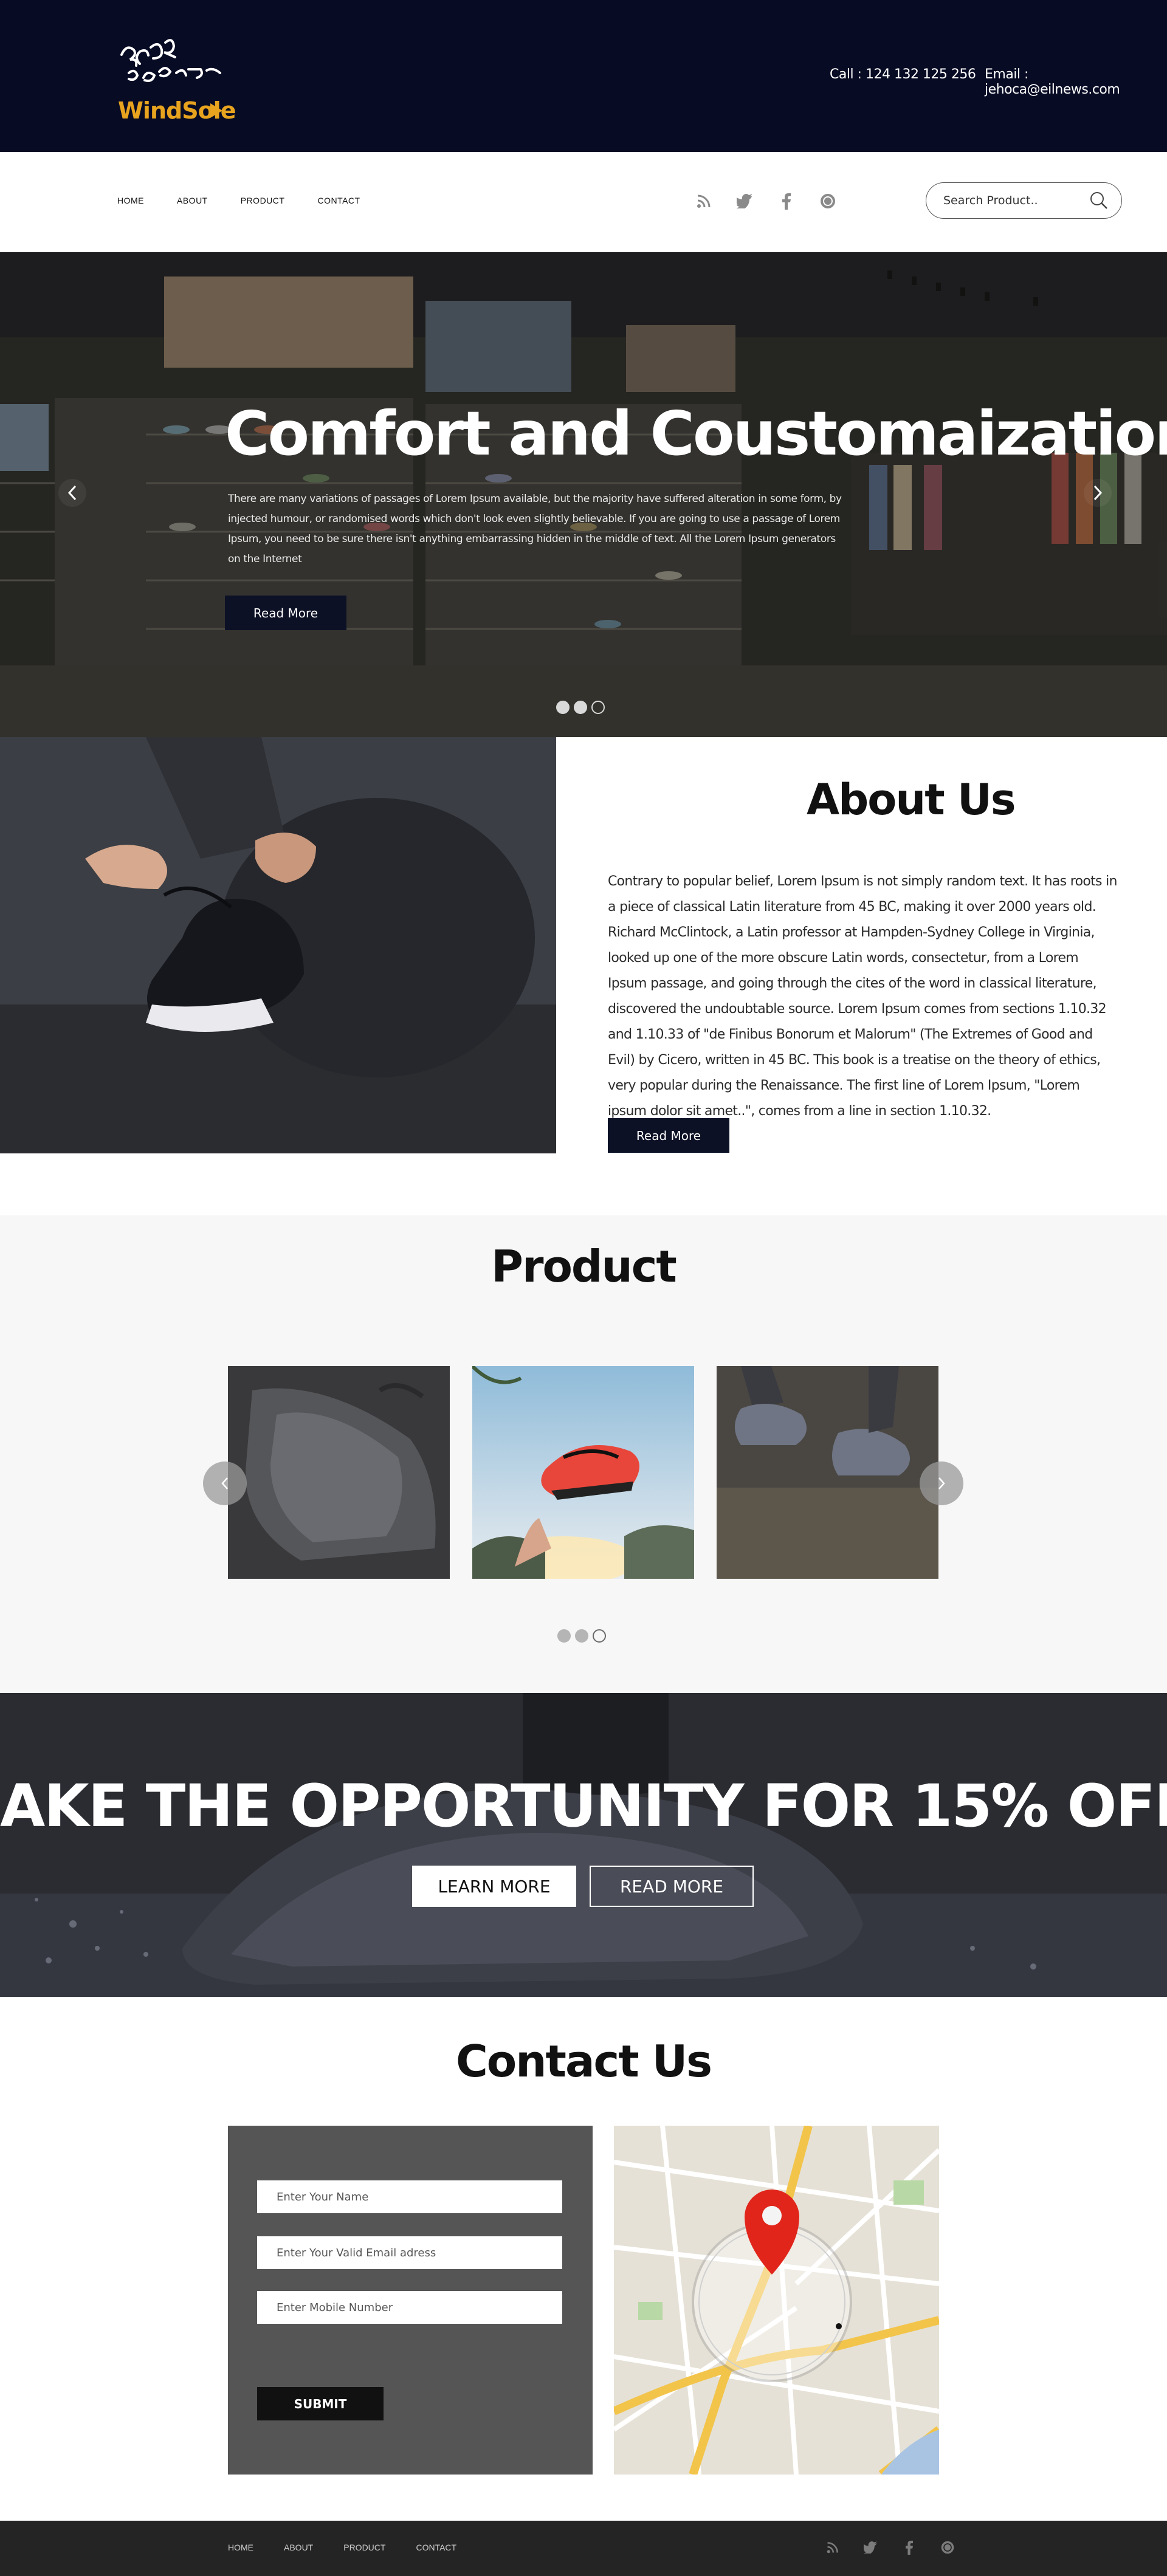 The width and height of the screenshot is (1167, 2576). I want to click on white-sneaker-image, so click(339, 1472).